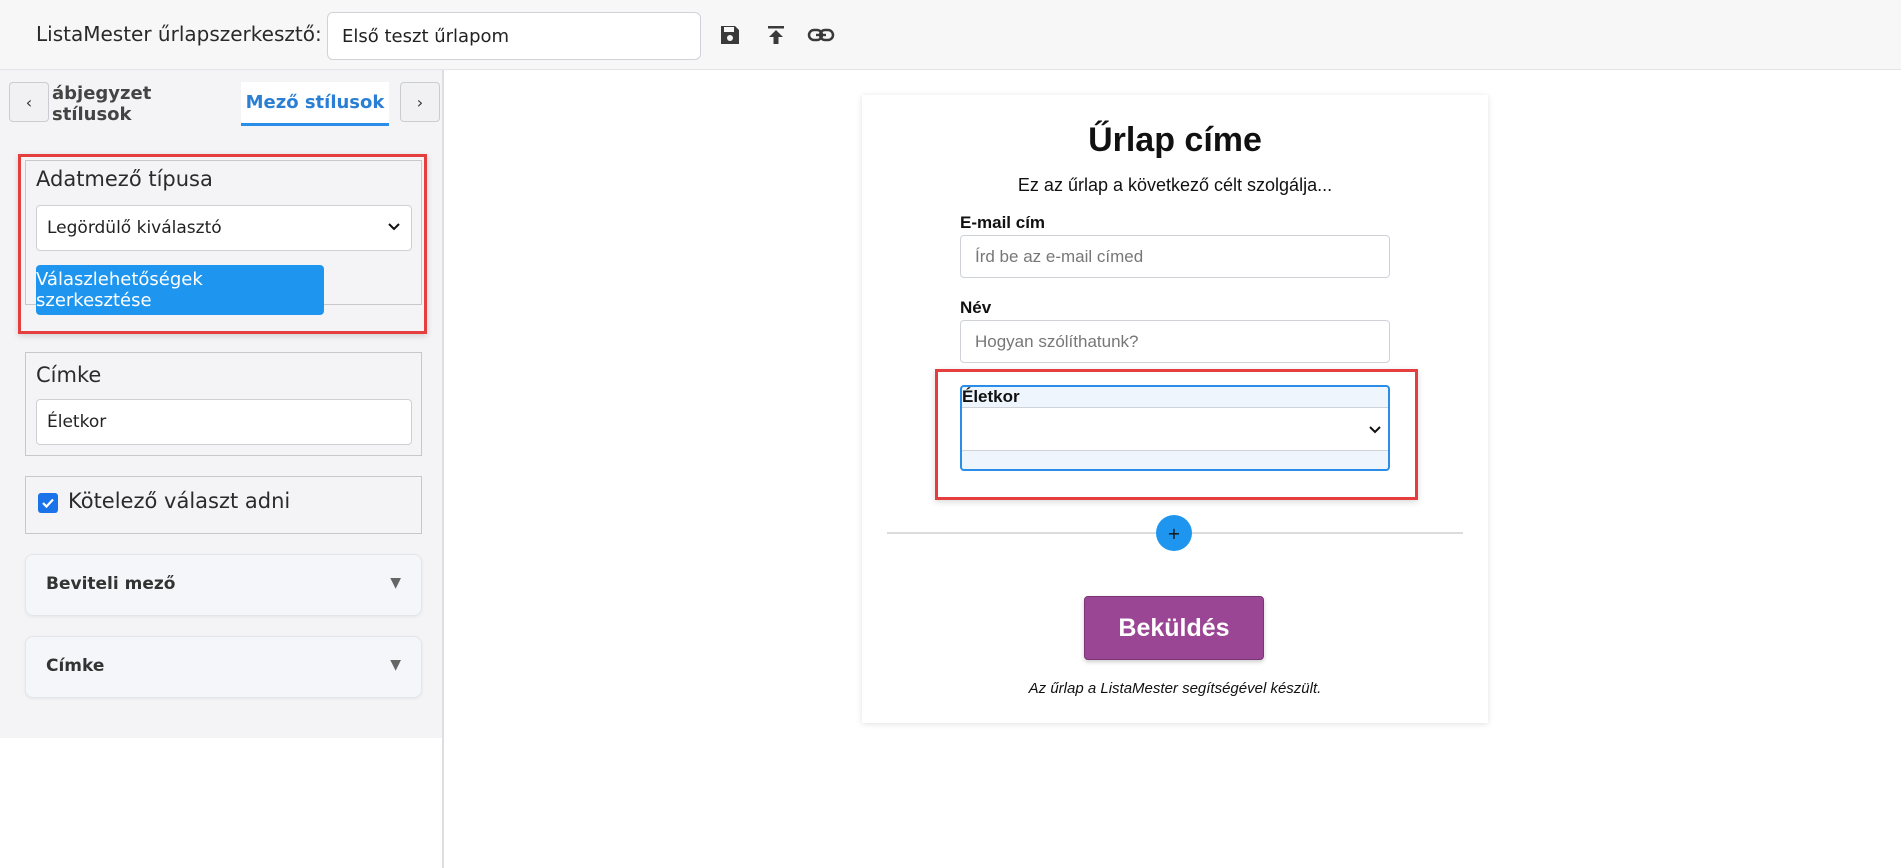 The width and height of the screenshot is (1901, 868). What do you see at coordinates (179, 501) in the screenshot?
I see `required-label: Kötelező választ adni` at bounding box center [179, 501].